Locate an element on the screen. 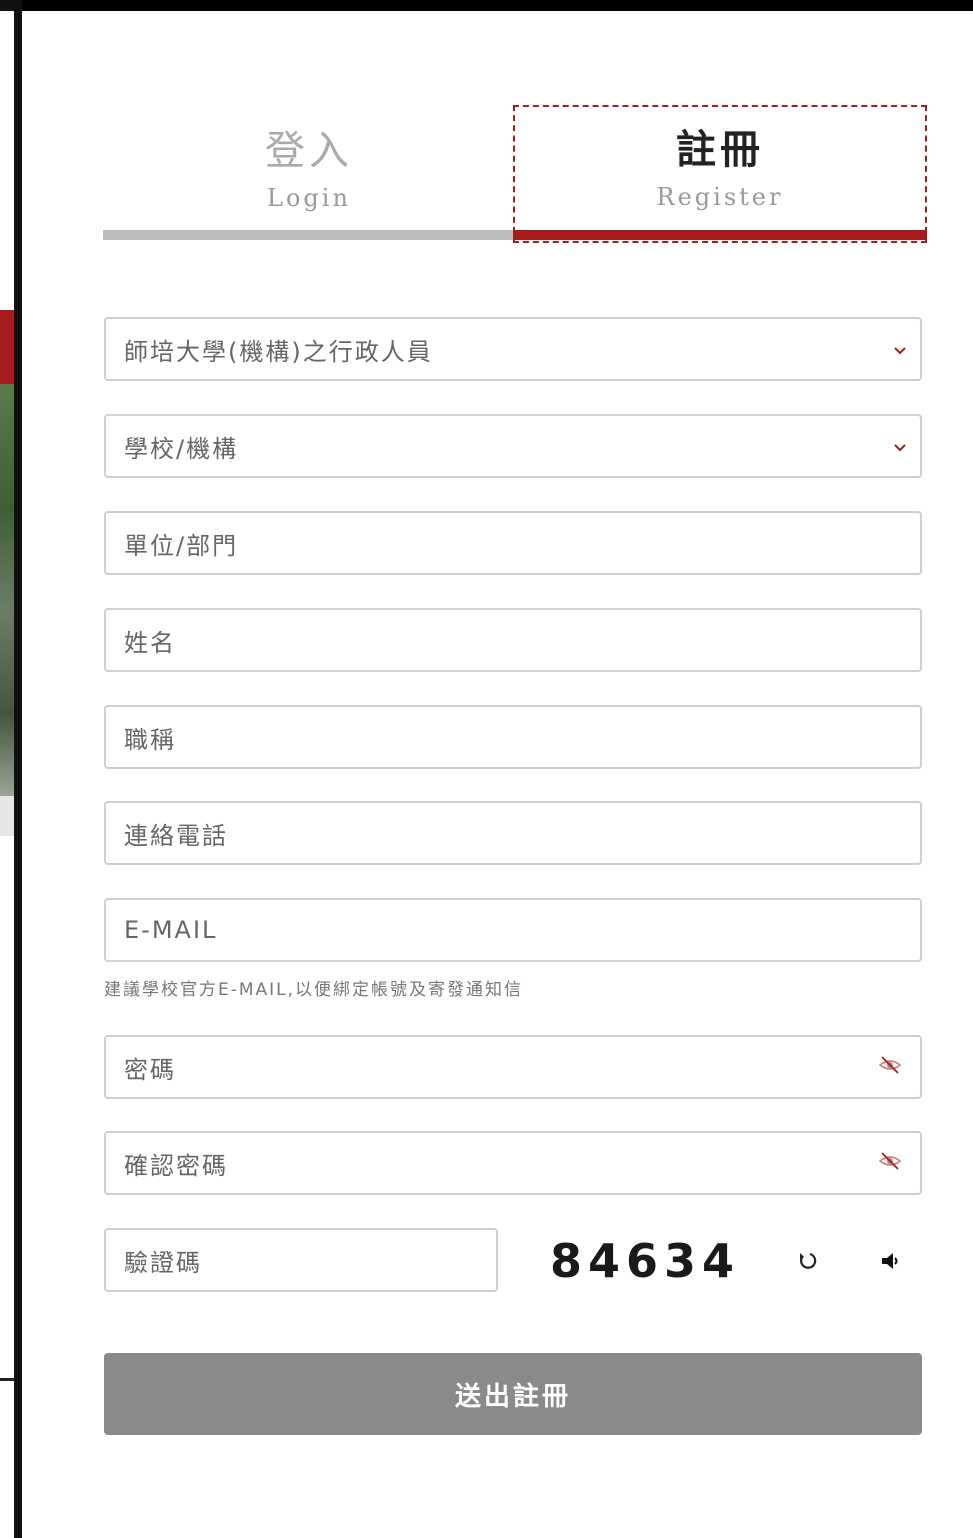 This screenshot has height=1538, width=973. name-placeholder: 姓名 is located at coordinates (150, 642).